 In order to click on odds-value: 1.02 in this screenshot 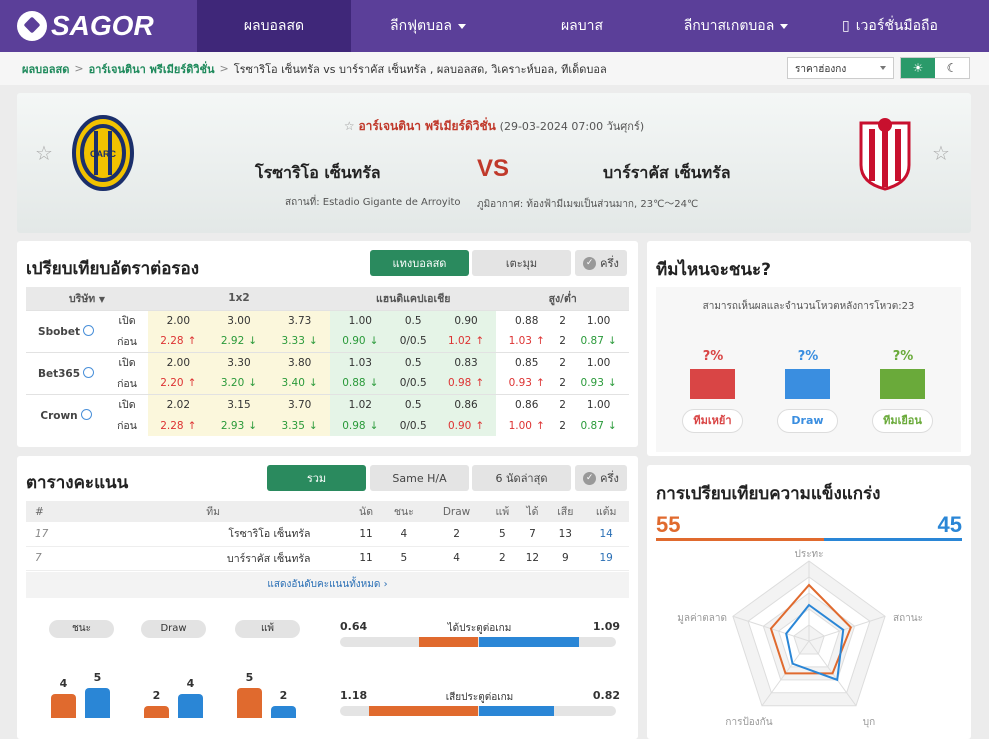, I will do `click(360, 404)`.